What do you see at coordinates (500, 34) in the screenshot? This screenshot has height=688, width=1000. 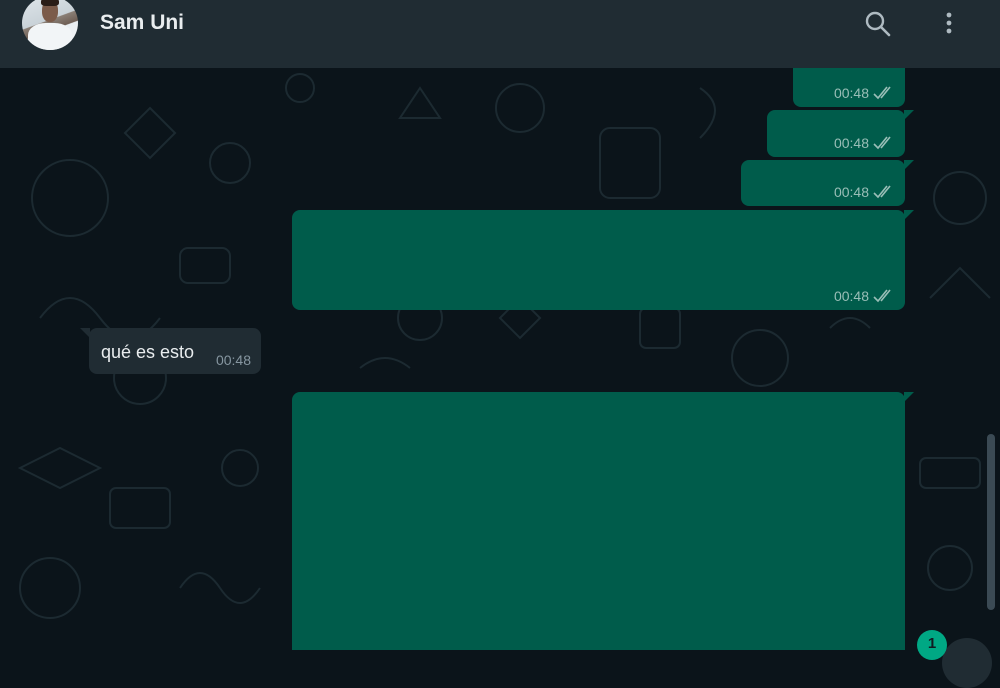 I see `chat-header: Sam Uni` at bounding box center [500, 34].